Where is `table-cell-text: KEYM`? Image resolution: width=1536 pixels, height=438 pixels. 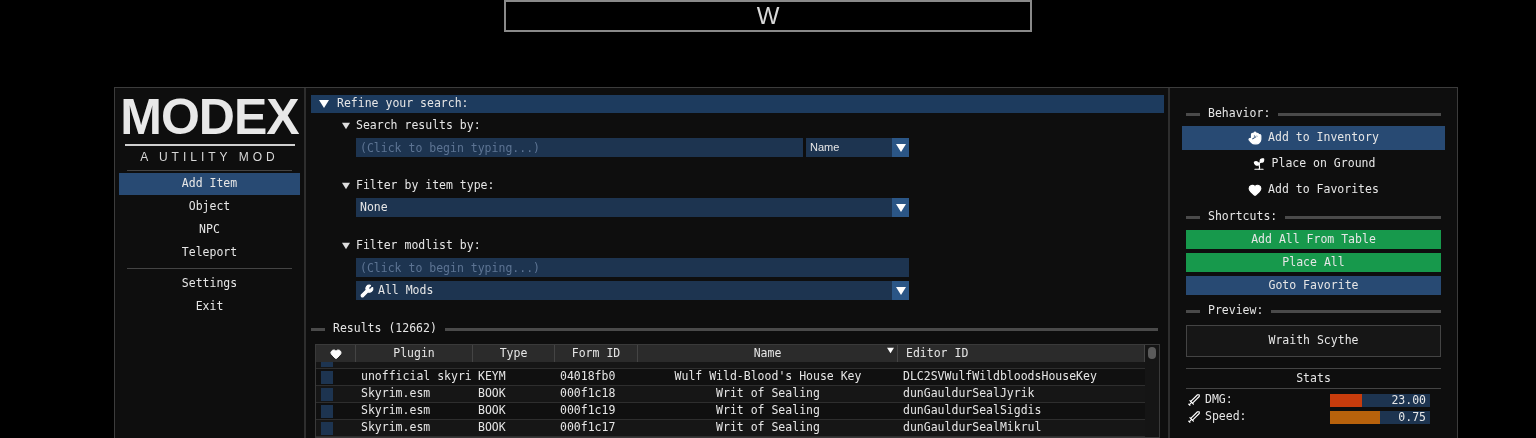 table-cell-text: KEYM is located at coordinates (492, 377).